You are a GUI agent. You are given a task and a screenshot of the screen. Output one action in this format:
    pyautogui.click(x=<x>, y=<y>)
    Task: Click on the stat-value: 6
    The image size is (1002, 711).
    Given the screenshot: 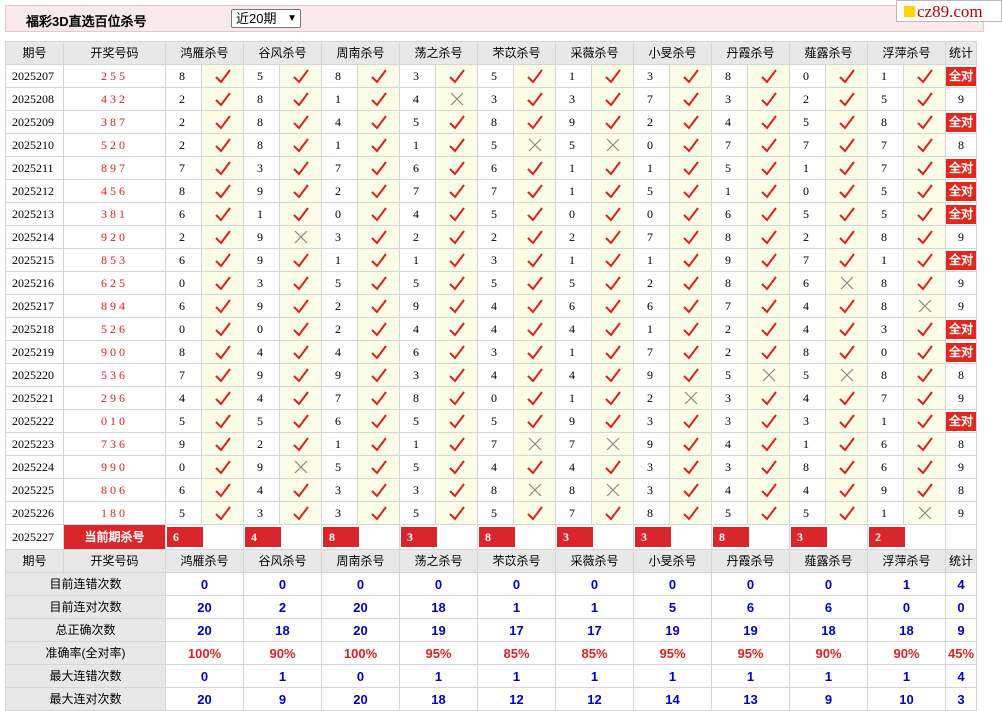 What is the action you would take?
    pyautogui.click(x=828, y=607)
    